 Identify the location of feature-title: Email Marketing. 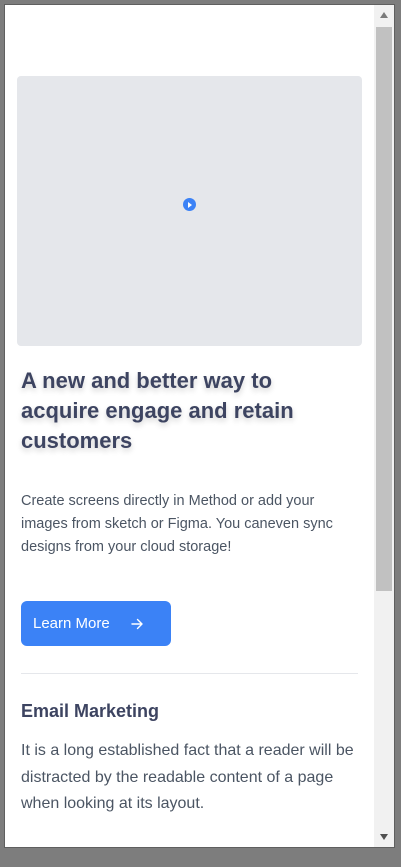
(90, 711).